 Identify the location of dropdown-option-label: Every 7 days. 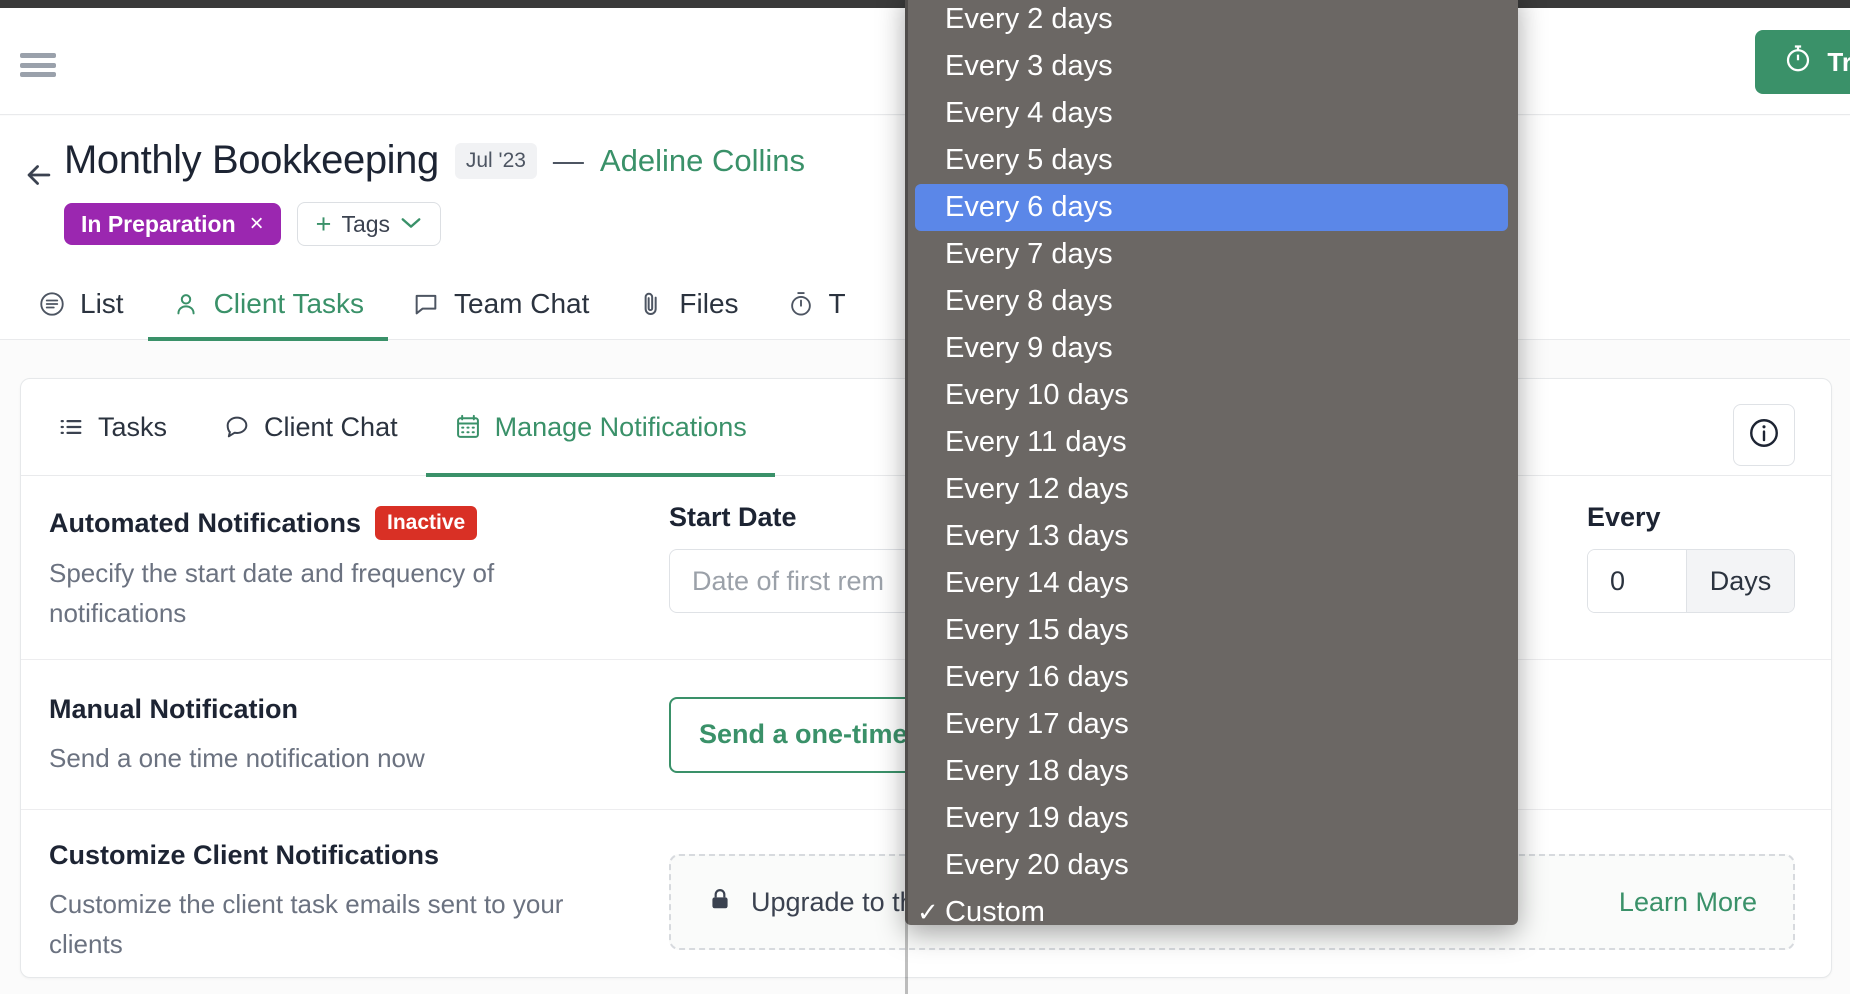
(1029, 254).